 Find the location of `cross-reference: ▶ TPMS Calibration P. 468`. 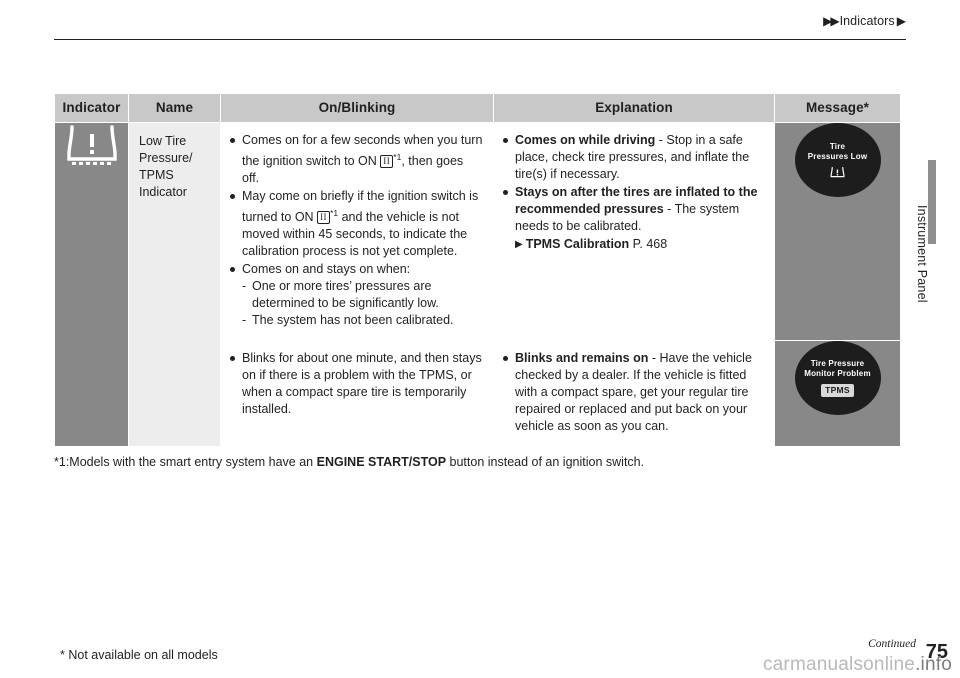

cross-reference: ▶ TPMS Calibration P. 468 is located at coordinates (633, 245).